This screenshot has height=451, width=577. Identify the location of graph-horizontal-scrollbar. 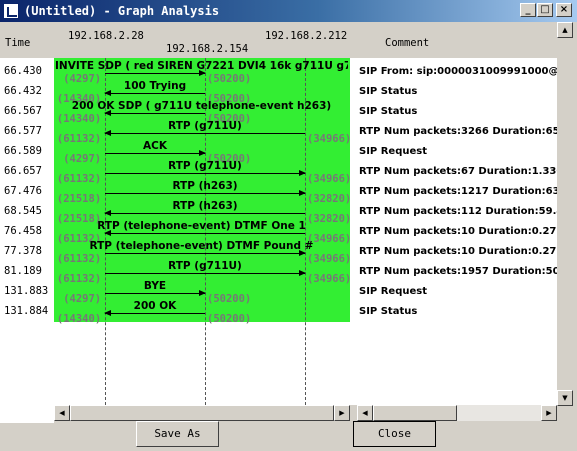
(202, 413).